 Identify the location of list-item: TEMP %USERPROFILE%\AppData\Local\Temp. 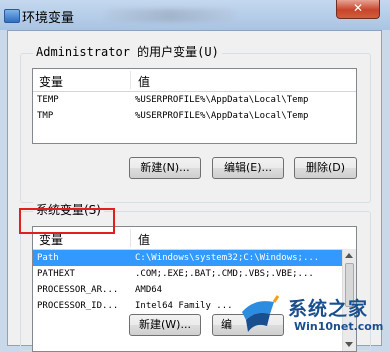
(194, 100).